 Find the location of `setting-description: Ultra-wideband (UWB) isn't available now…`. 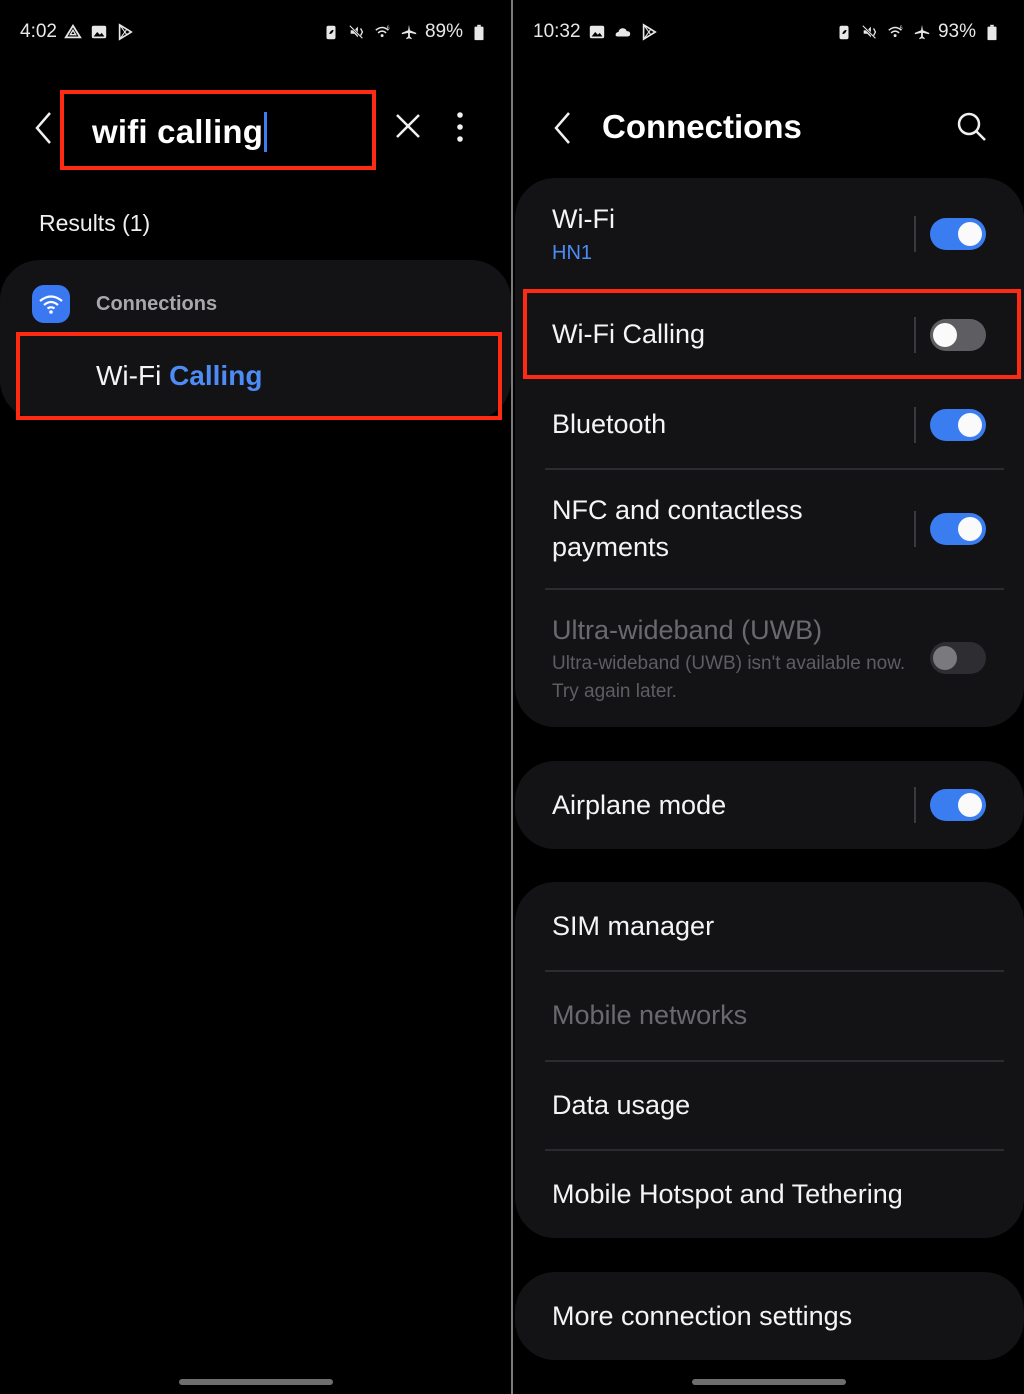

setting-description: Ultra-wideband (UWB) isn't available now… is located at coordinates (729, 677).